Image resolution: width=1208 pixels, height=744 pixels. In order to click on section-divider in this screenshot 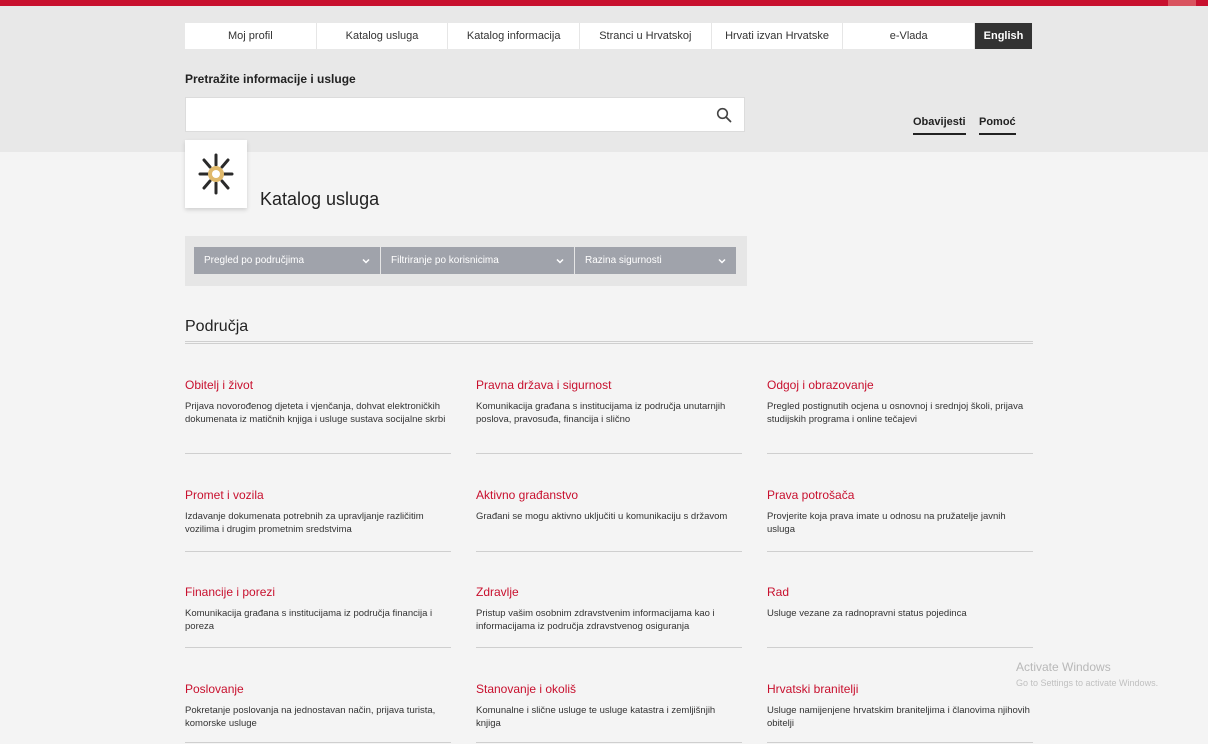, I will do `click(609, 342)`.